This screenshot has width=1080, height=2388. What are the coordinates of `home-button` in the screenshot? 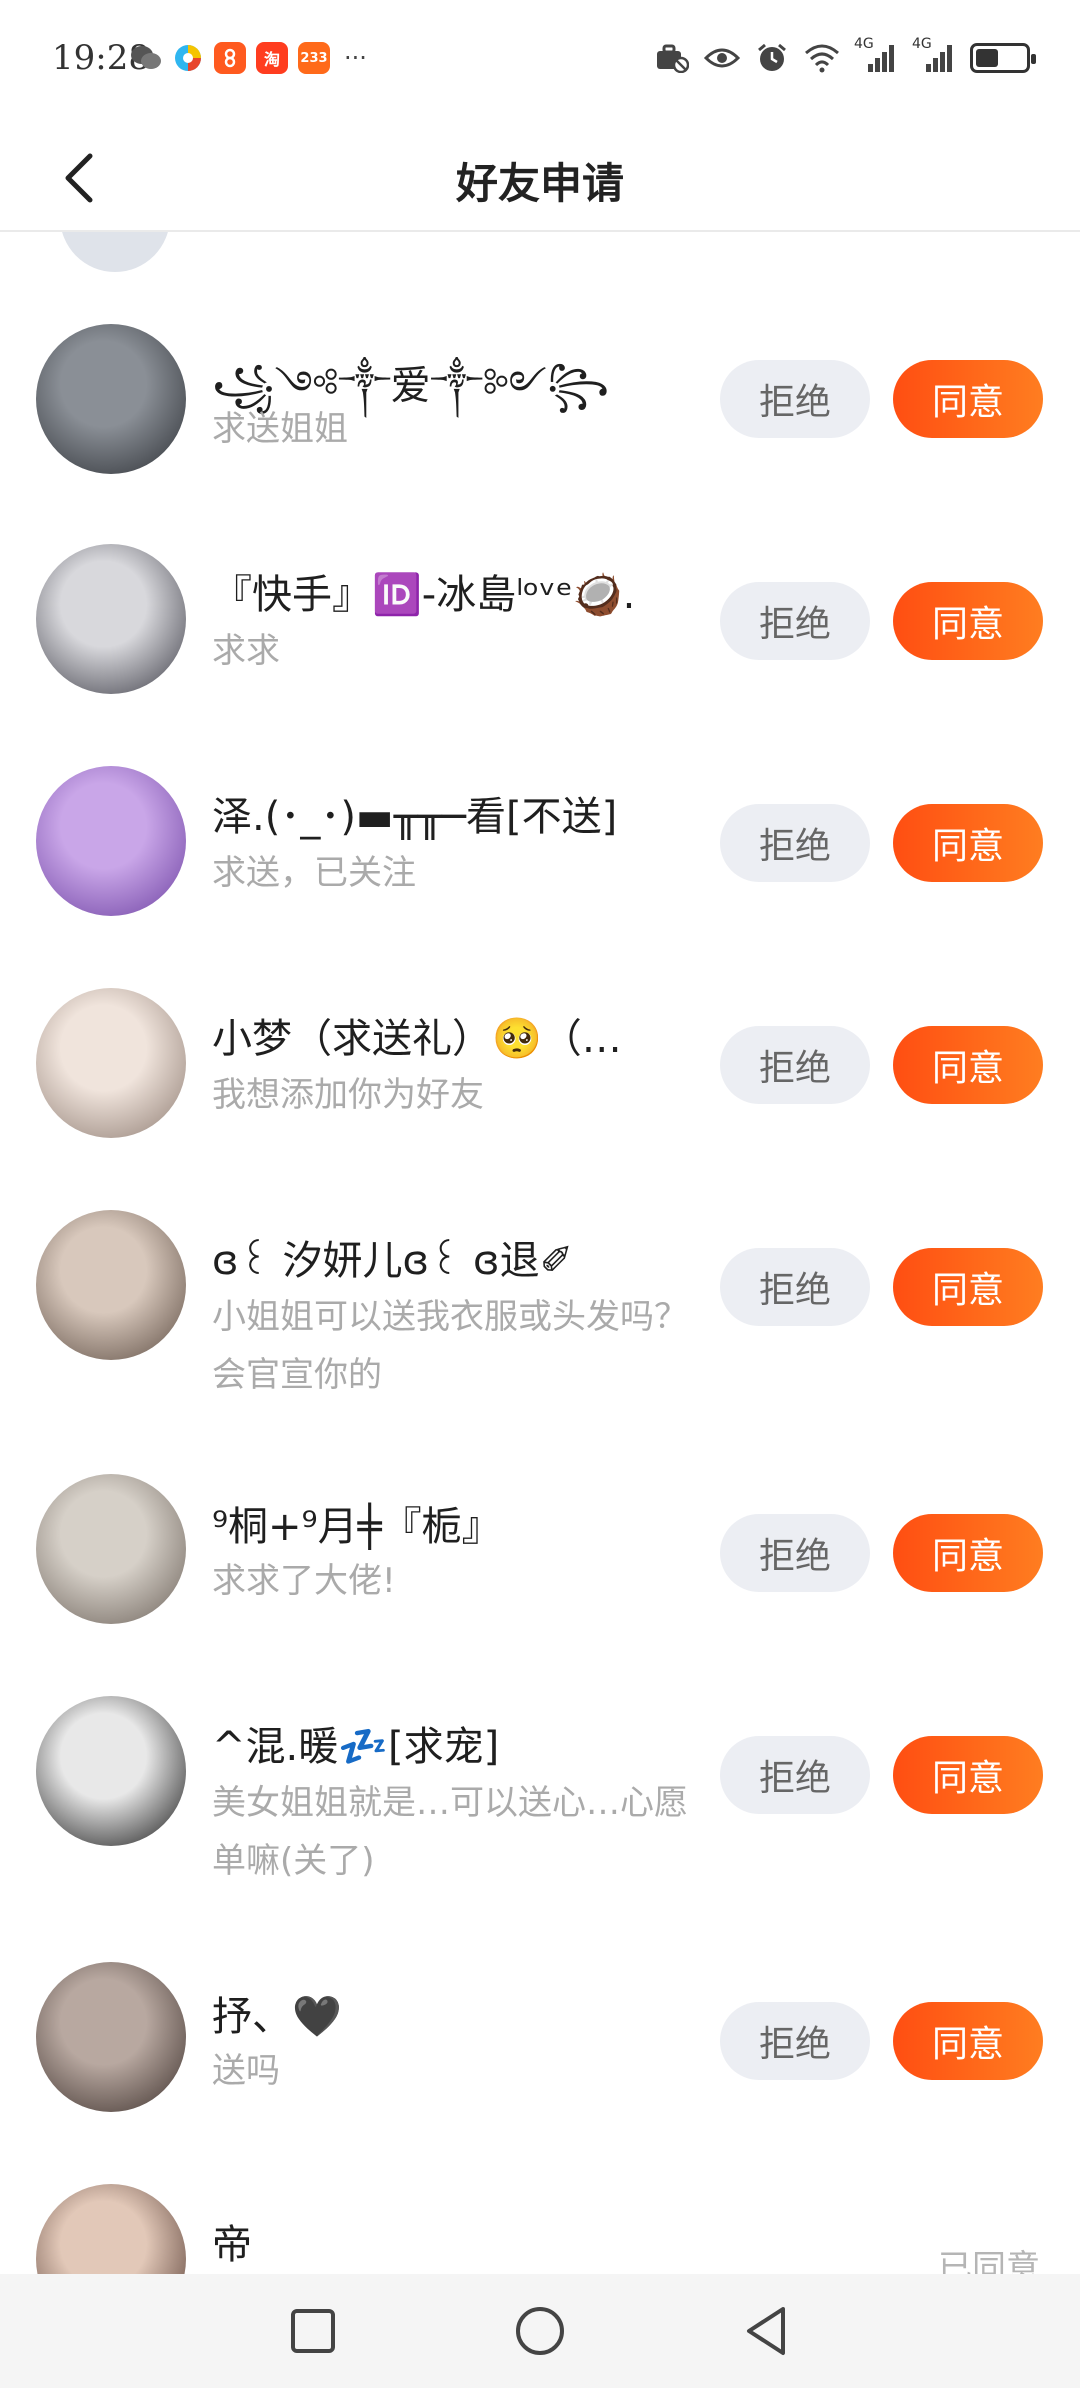 It's located at (540, 2331).